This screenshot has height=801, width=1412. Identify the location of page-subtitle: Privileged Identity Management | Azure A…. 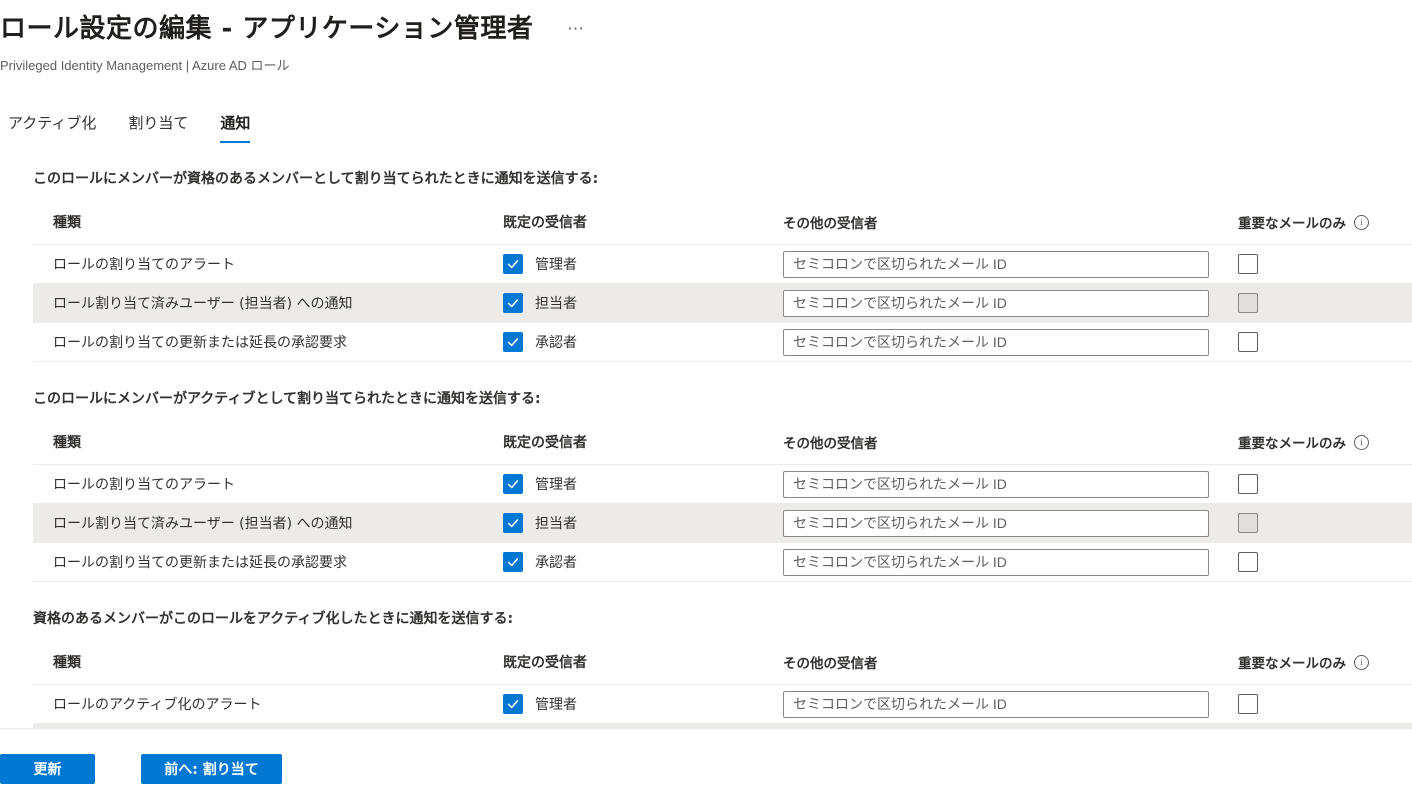
(145, 65).